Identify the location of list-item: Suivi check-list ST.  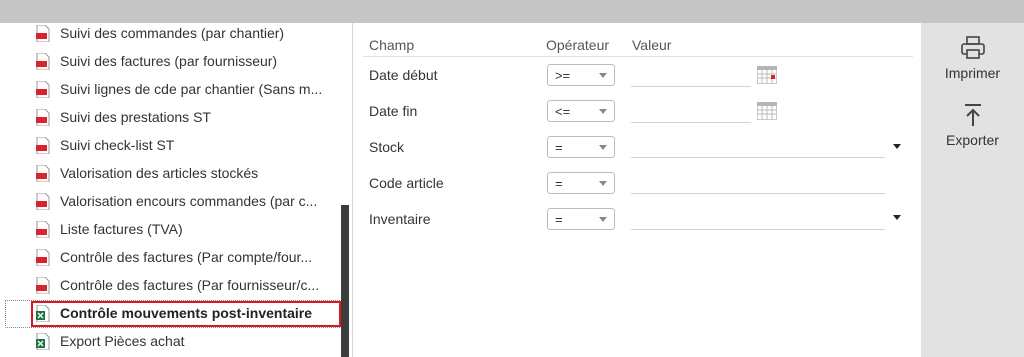
(105, 145).